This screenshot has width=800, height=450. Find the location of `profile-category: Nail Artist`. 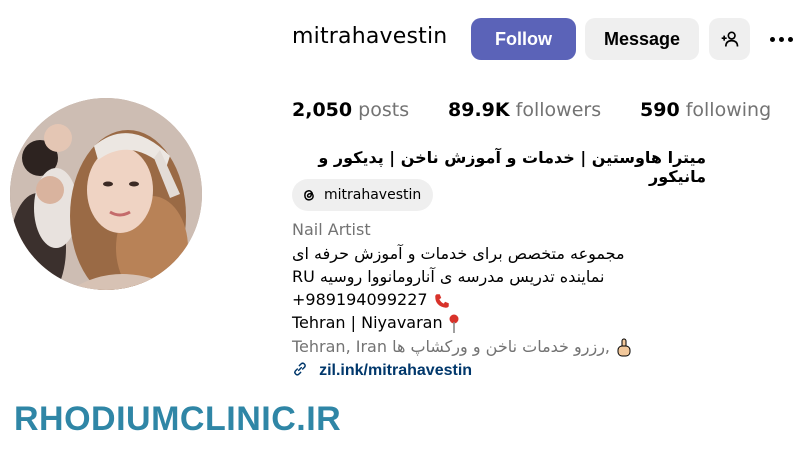

profile-category: Nail Artist is located at coordinates (331, 229).